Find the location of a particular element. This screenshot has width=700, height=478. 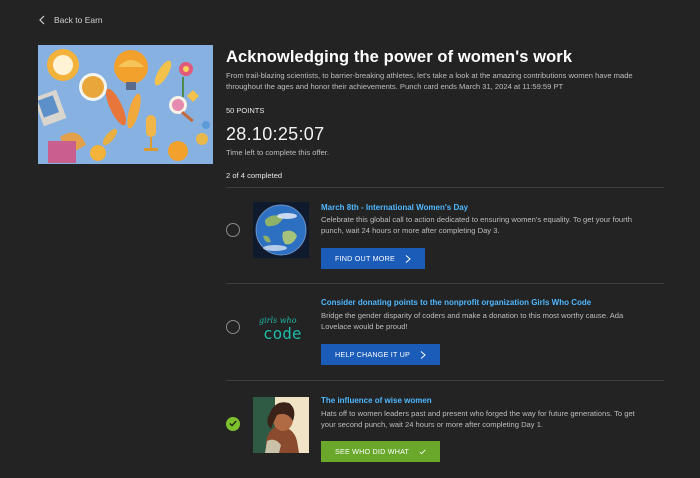

woman-portrait-icon is located at coordinates (281, 425).